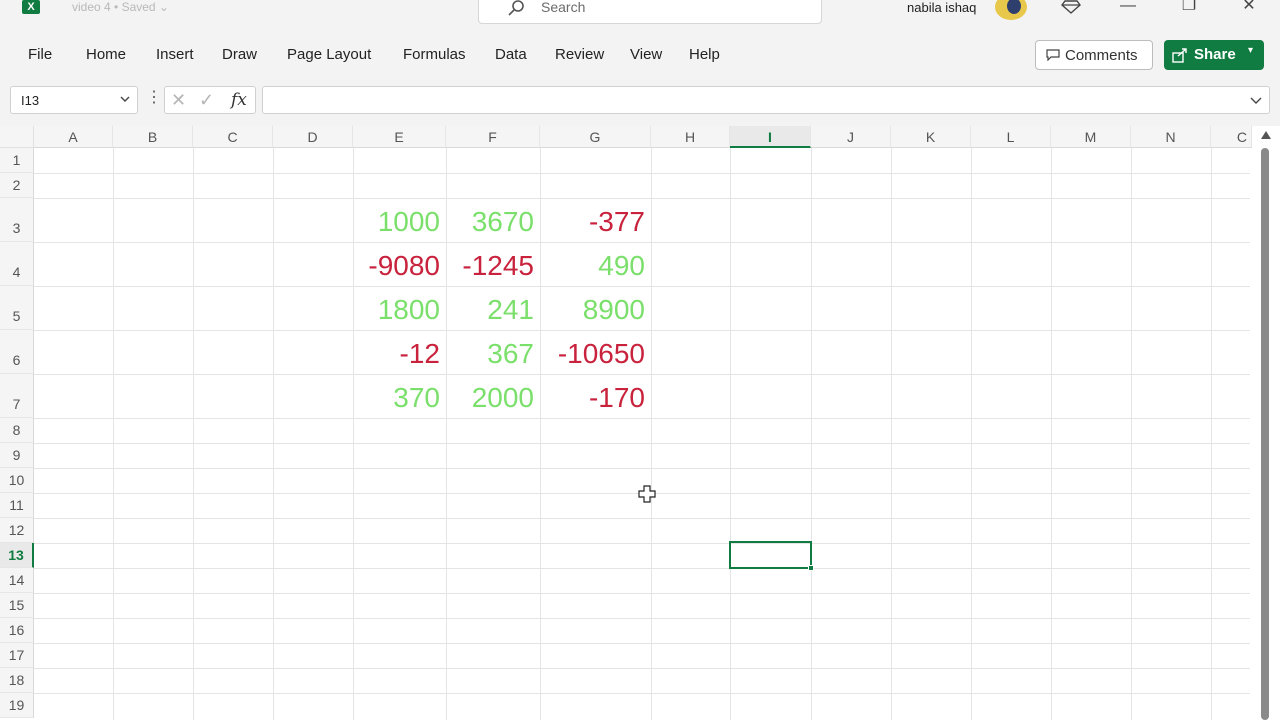 The image size is (1280, 720). What do you see at coordinates (493, 310) in the screenshot?
I see `cell-f5: 241` at bounding box center [493, 310].